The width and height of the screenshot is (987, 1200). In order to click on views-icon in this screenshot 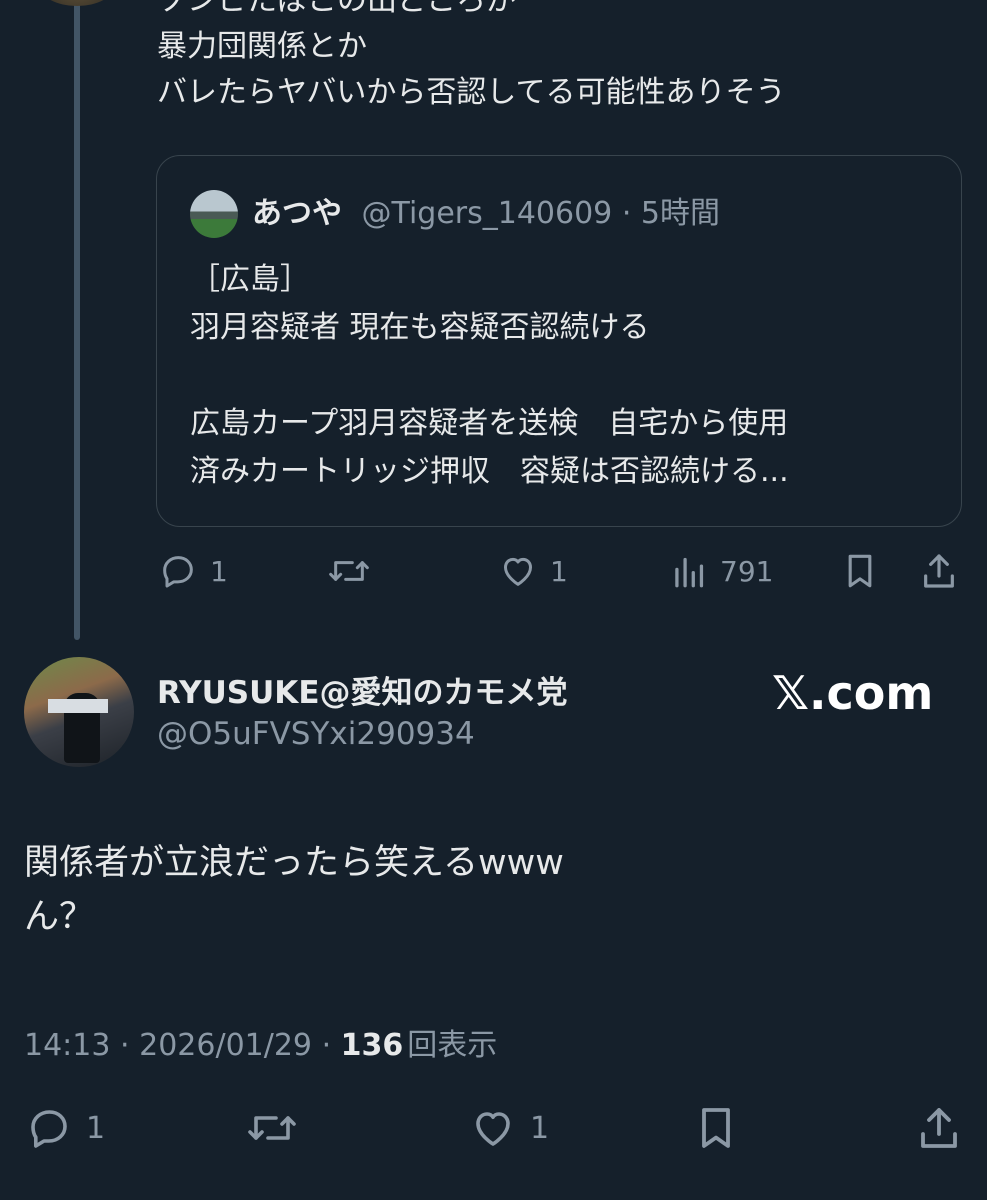, I will do `click(689, 572)`.